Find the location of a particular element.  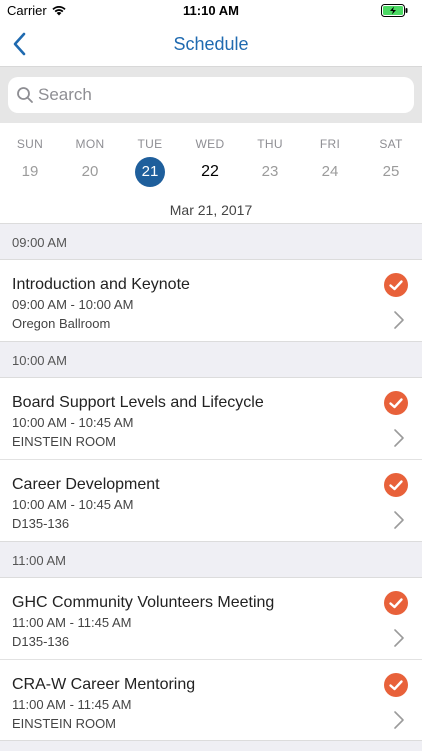

battery-charging-icon is located at coordinates (395, 13).